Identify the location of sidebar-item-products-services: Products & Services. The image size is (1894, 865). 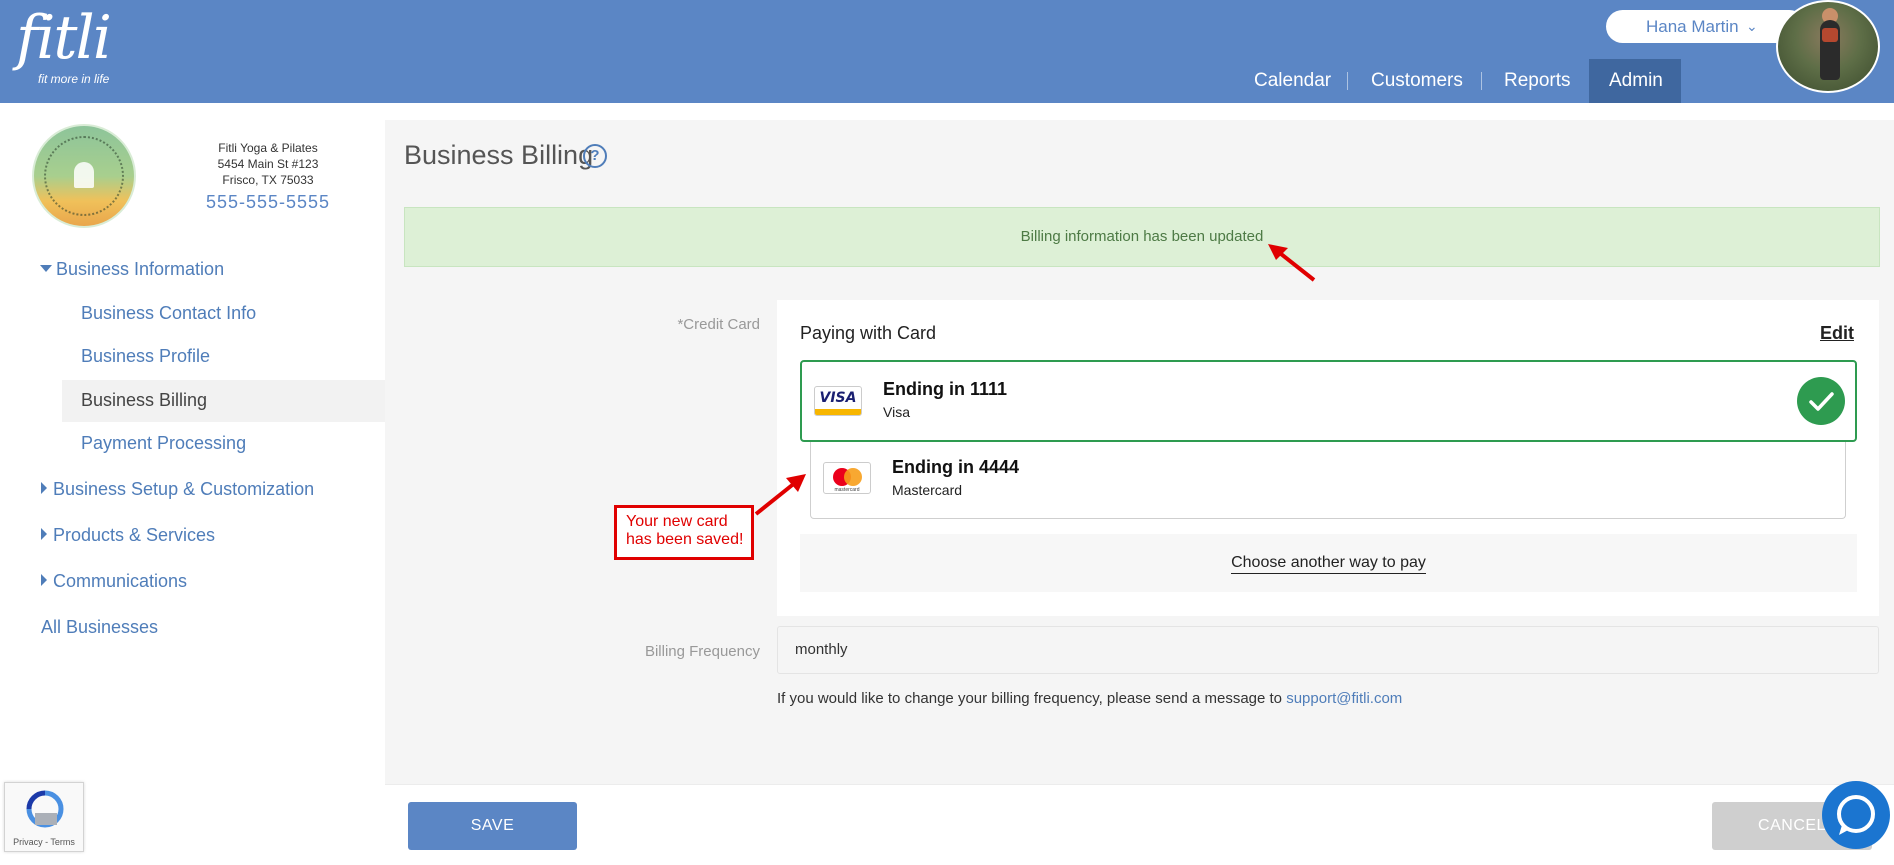
(128, 535).